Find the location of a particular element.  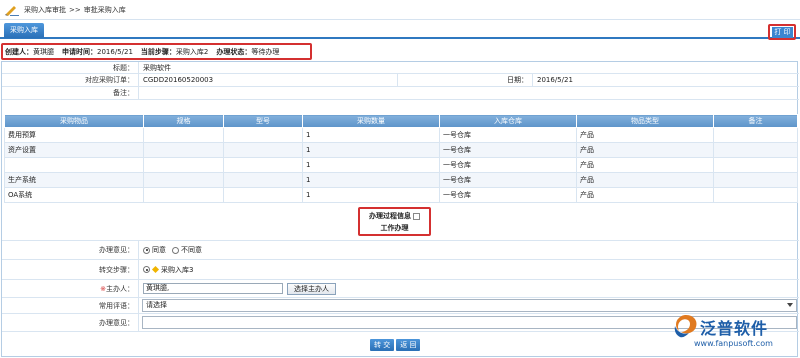

cell-item is located at coordinates (74, 165).